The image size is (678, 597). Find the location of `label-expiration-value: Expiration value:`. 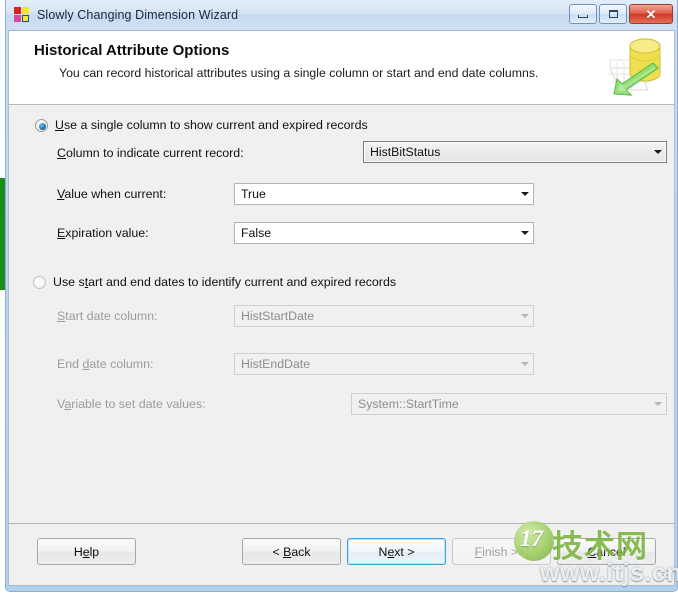

label-expiration-value: Expiration value: is located at coordinates (103, 233).